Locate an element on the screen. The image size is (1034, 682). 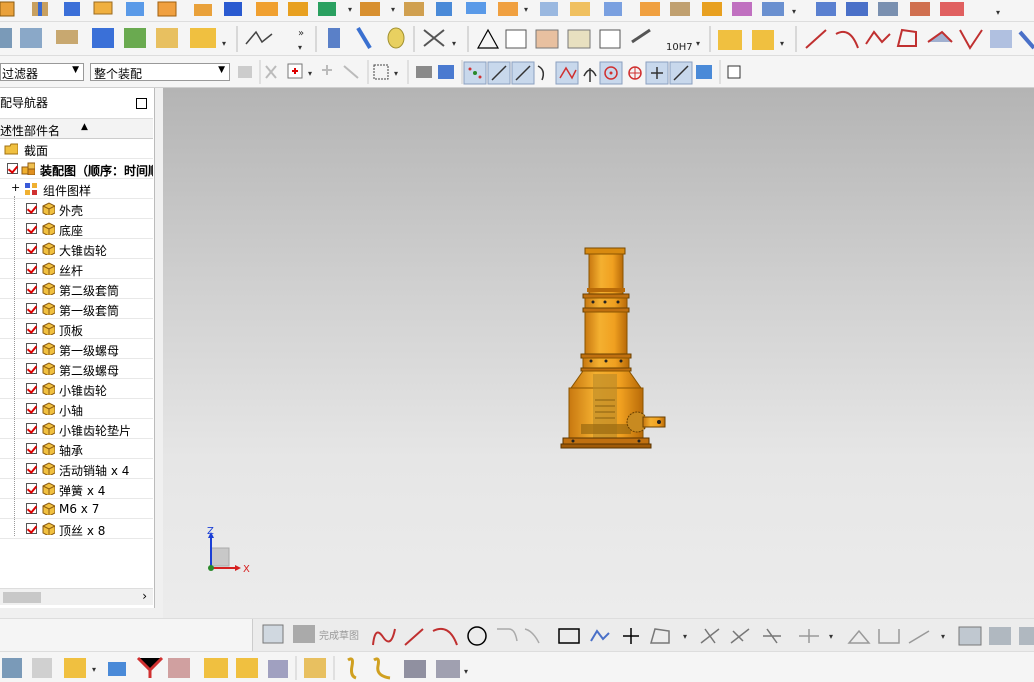
selection-bar: 过滤器 ▼ 整个装配 ▼ ▾ ▾ is located at coordinates (517, 72).